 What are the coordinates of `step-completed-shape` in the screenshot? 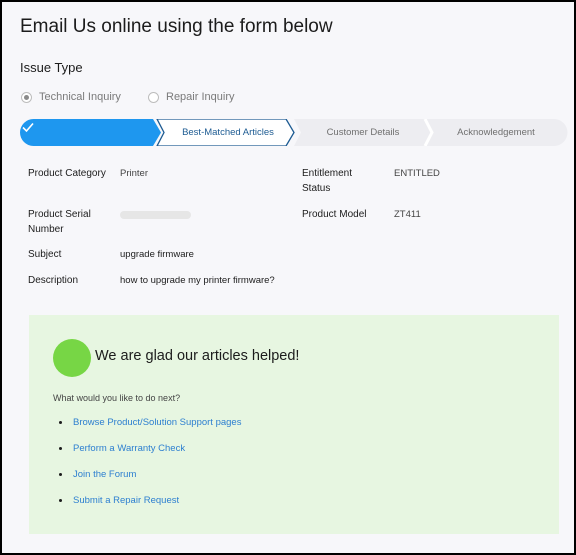 It's located at (90, 132).